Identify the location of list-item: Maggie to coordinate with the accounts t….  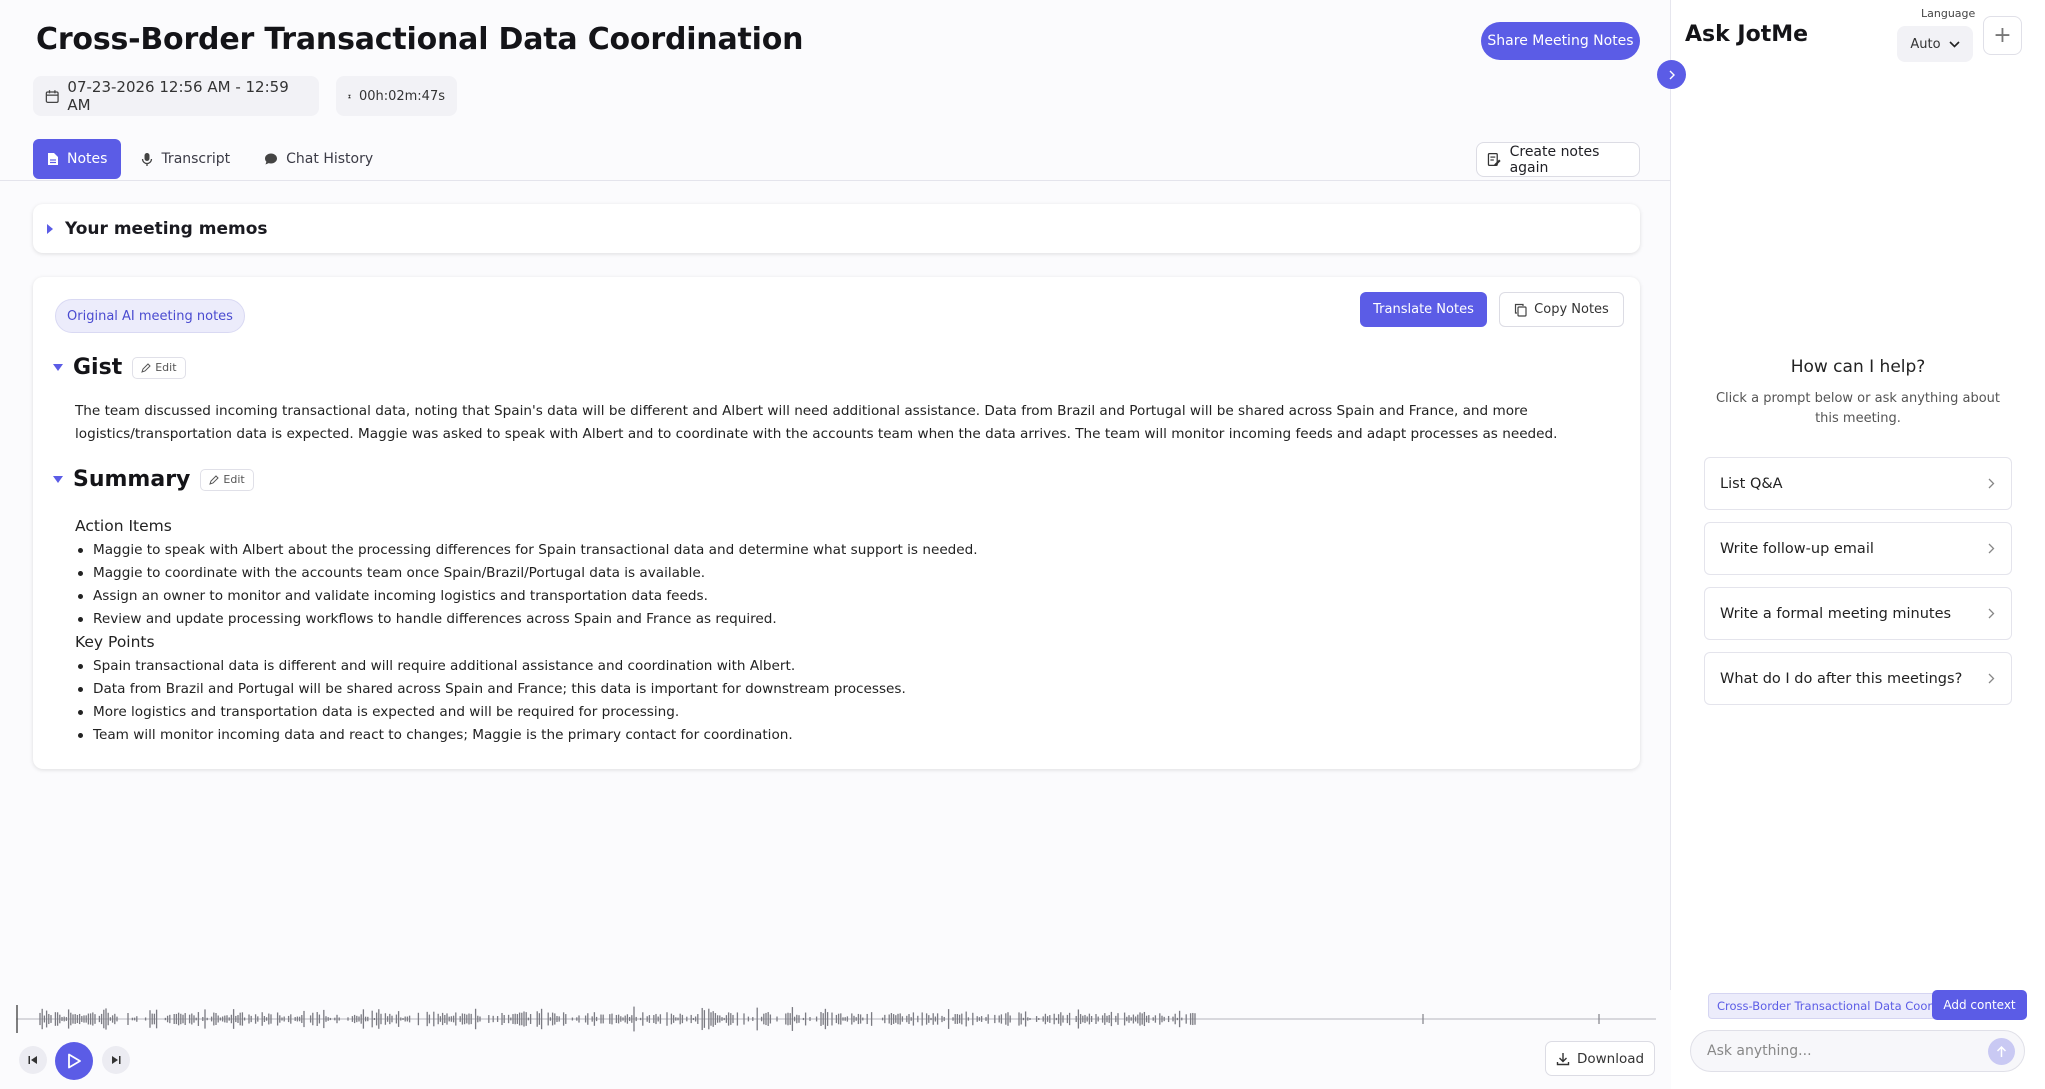
(526, 573).